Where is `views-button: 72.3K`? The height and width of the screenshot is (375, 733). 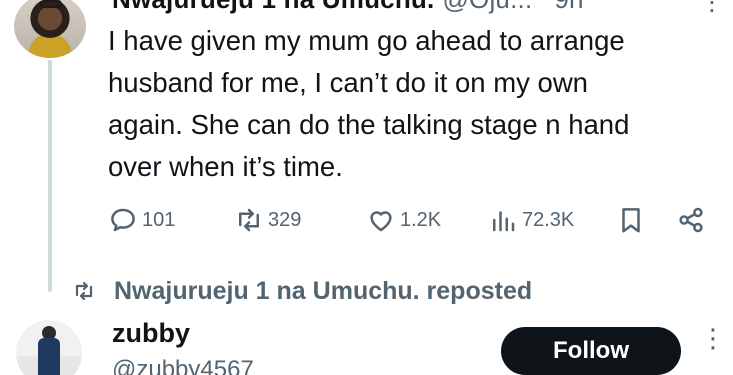
views-button: 72.3K is located at coordinates (531, 220).